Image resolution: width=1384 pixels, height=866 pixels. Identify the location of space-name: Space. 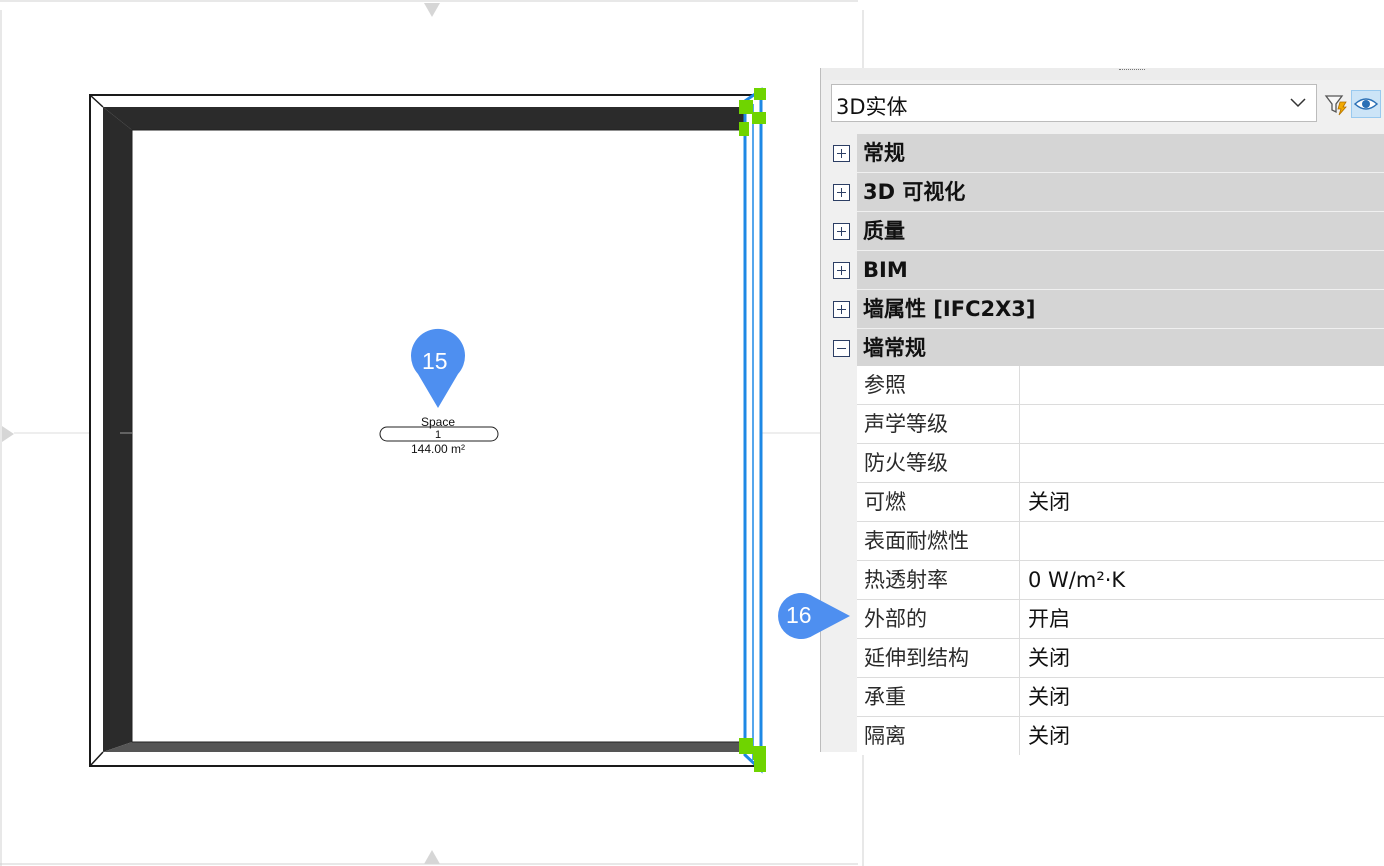
(438, 422).